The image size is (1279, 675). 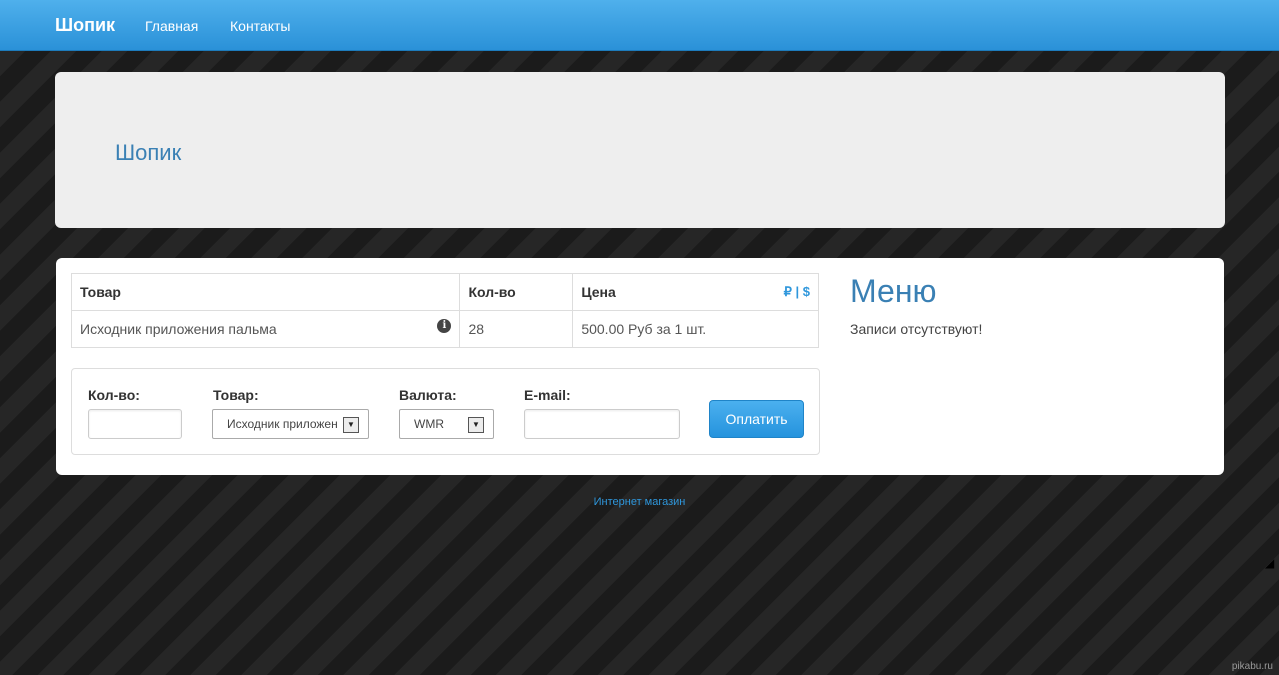 I want to click on product-cell: Исходник приложения пальма i, so click(x=265, y=329).